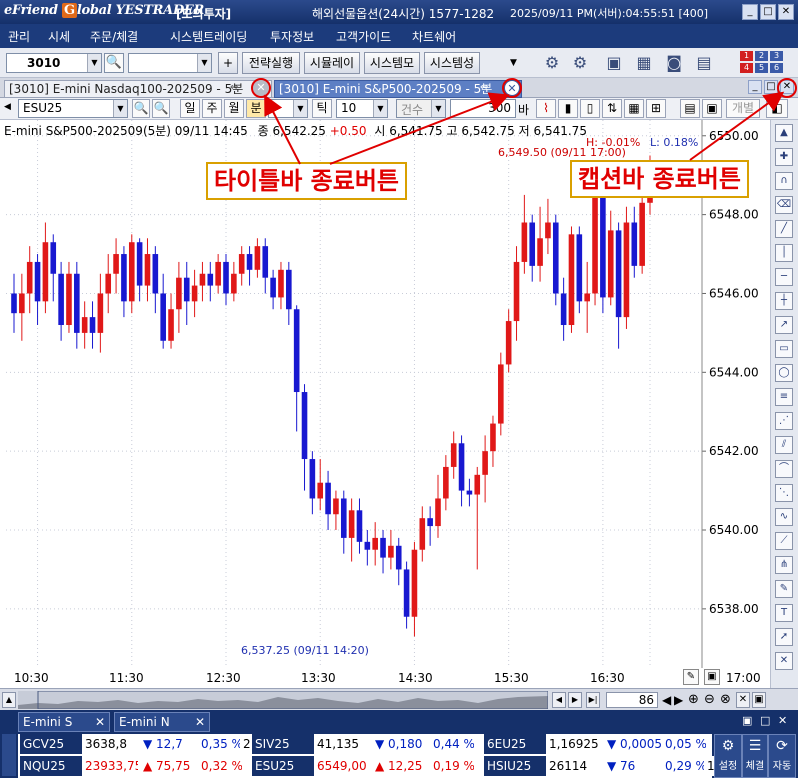 Image resolution: width=798 pixels, height=778 pixels. Describe the element at coordinates (776, 56) in the screenshot. I see `layout-3-button: 3` at that location.